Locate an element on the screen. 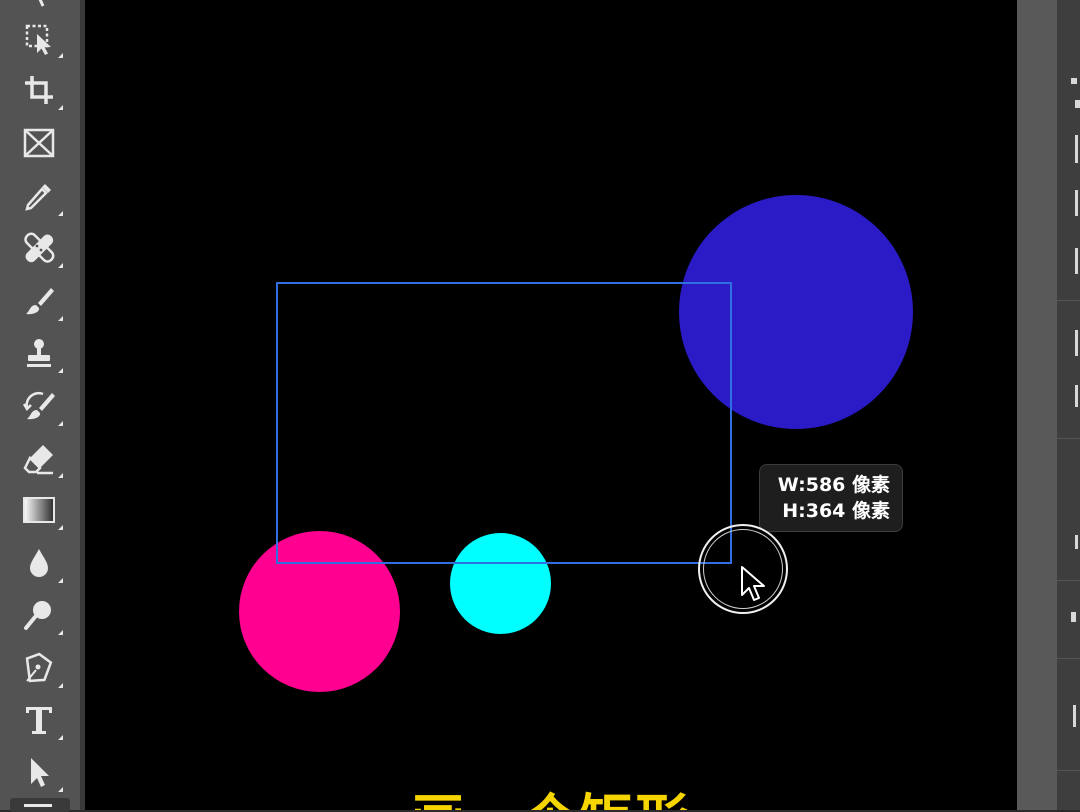  right-panels-strip is located at coordinates (1068, 405).